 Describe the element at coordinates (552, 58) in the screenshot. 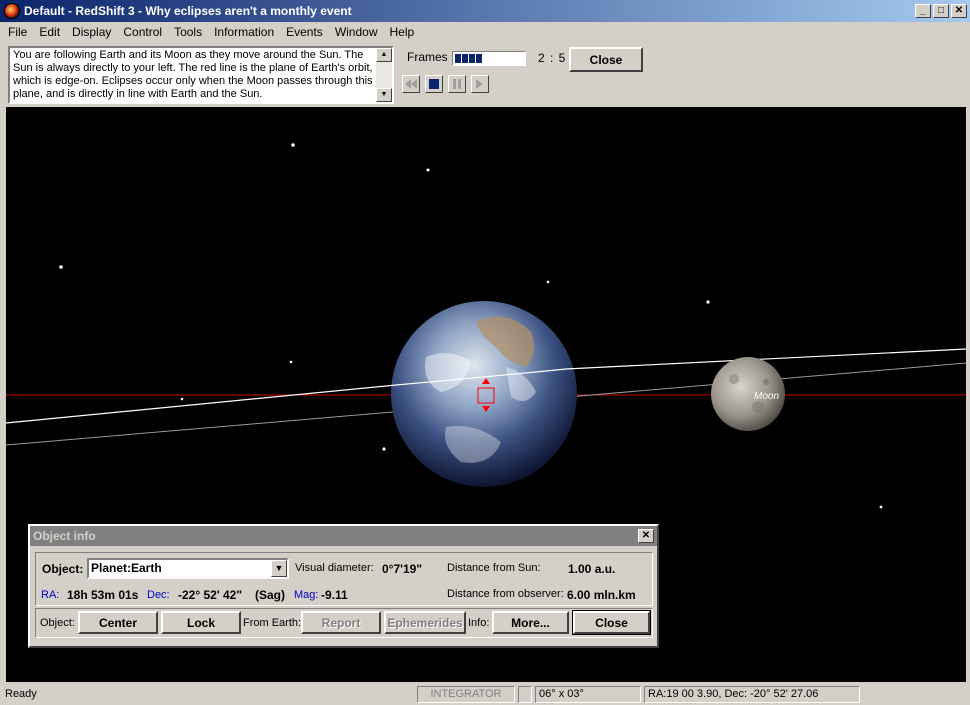

I see `frame-counter: 2 : 5` at that location.